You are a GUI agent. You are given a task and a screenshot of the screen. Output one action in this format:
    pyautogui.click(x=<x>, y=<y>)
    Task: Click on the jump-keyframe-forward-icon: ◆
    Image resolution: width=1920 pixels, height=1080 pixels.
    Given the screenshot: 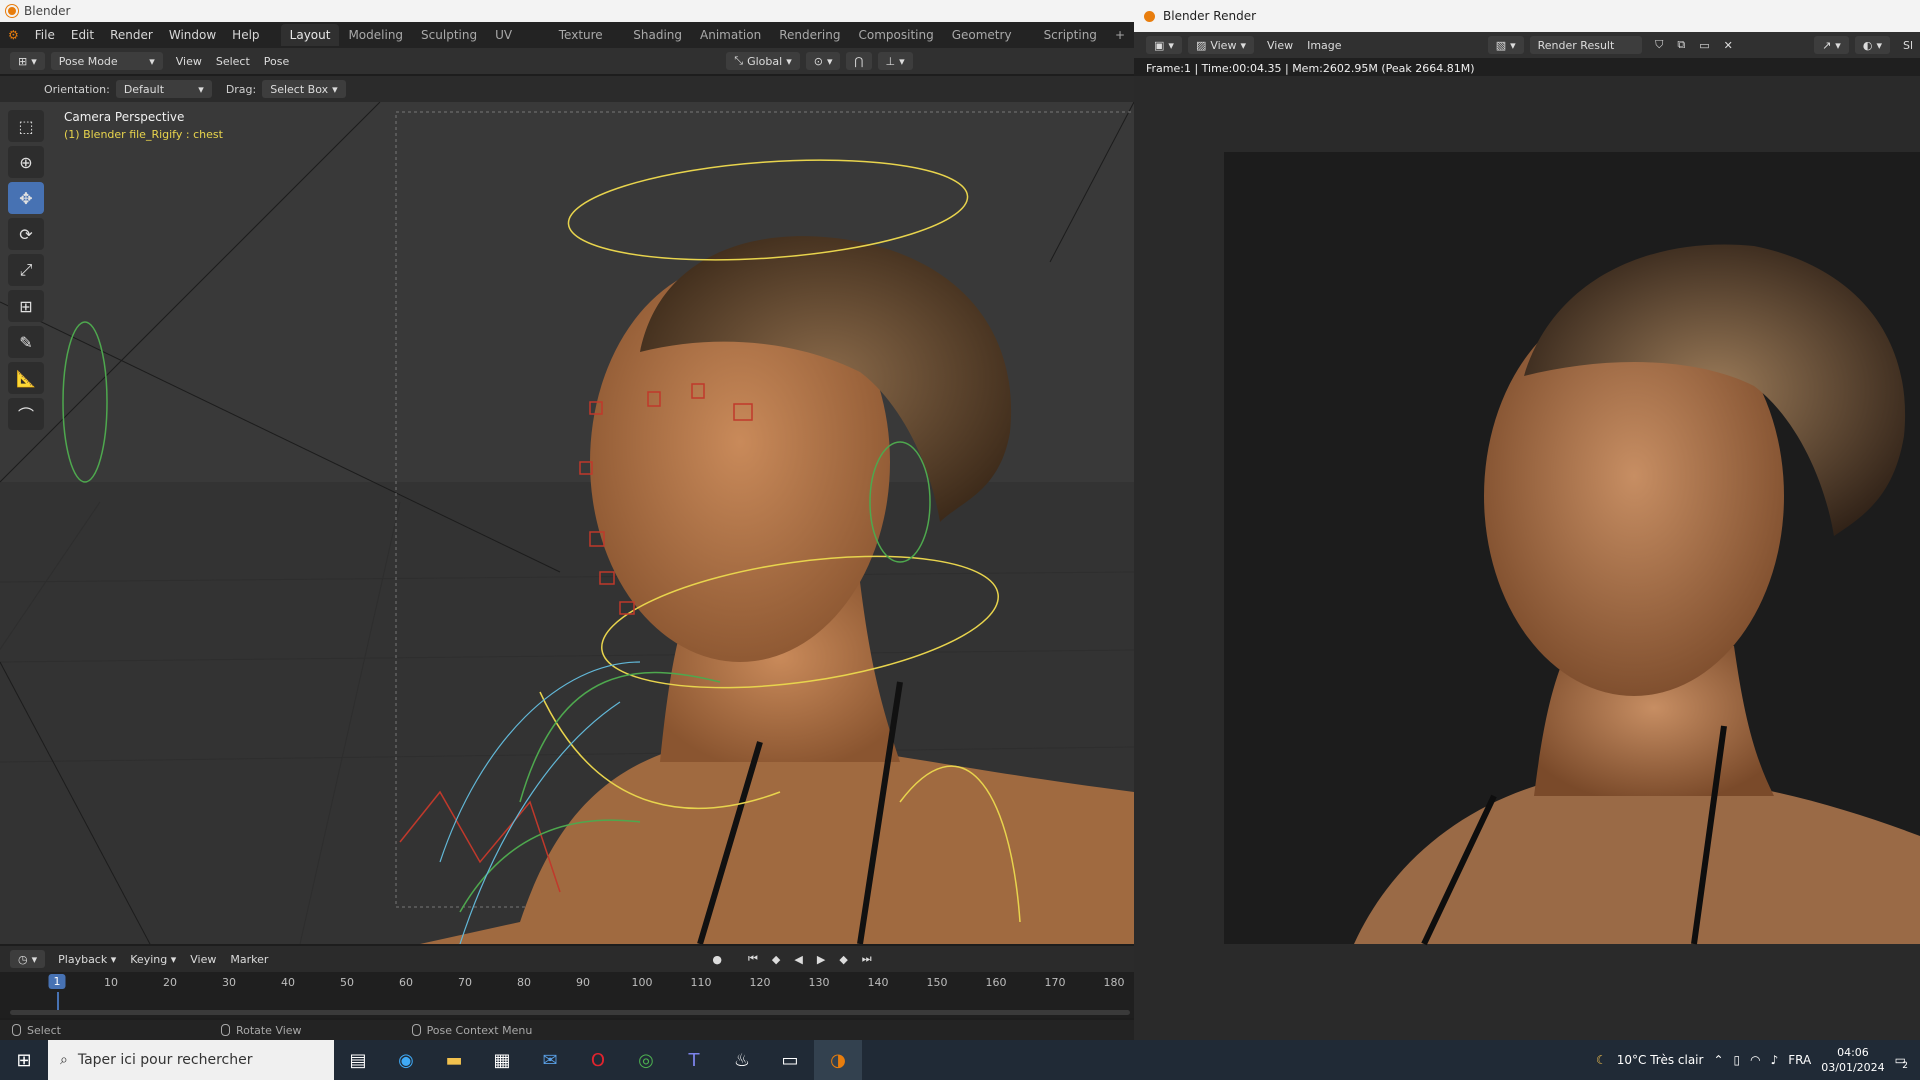 What is the action you would take?
    pyautogui.click(x=843, y=959)
    